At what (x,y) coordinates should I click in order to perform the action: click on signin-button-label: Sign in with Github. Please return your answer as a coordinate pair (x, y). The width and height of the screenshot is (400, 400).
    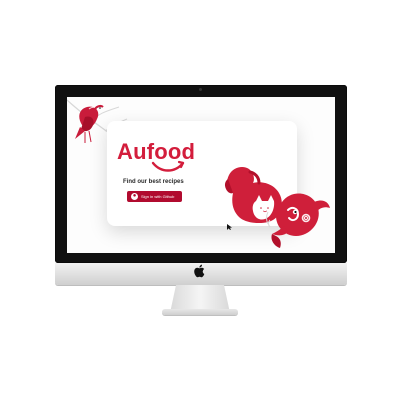
    Looking at the image, I should click on (158, 196).